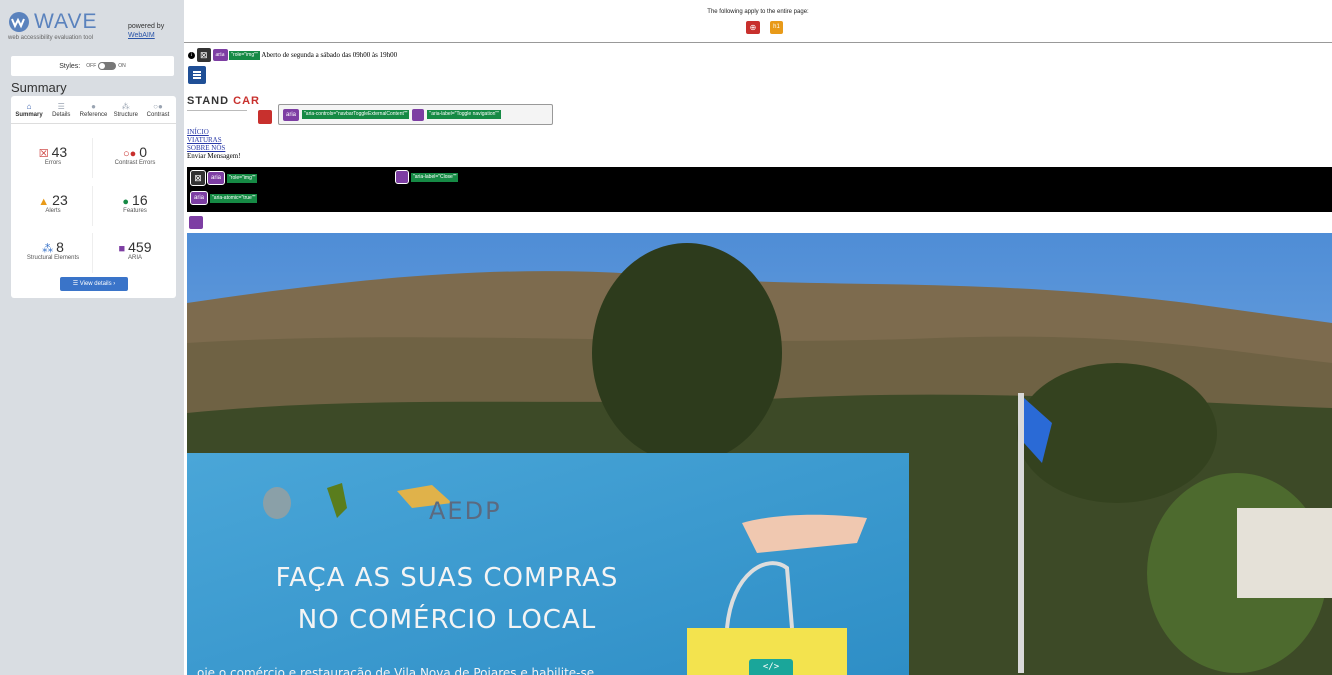  Describe the element at coordinates (97, 284) in the screenshot. I see `view-details-label: View details ›` at that location.